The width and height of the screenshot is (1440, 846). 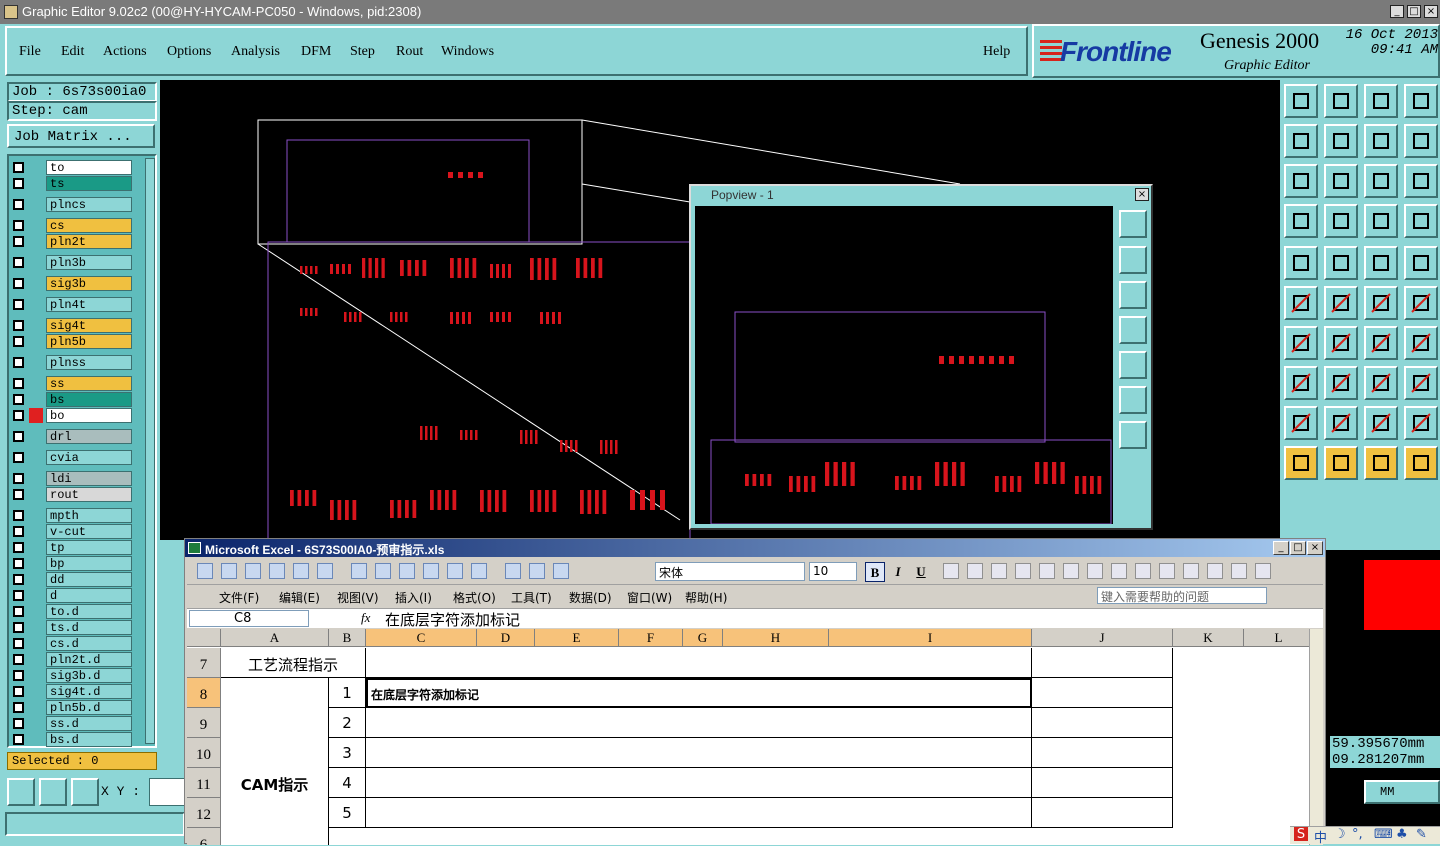 What do you see at coordinates (1381, 423) in the screenshot?
I see `tri3-icon` at bounding box center [1381, 423].